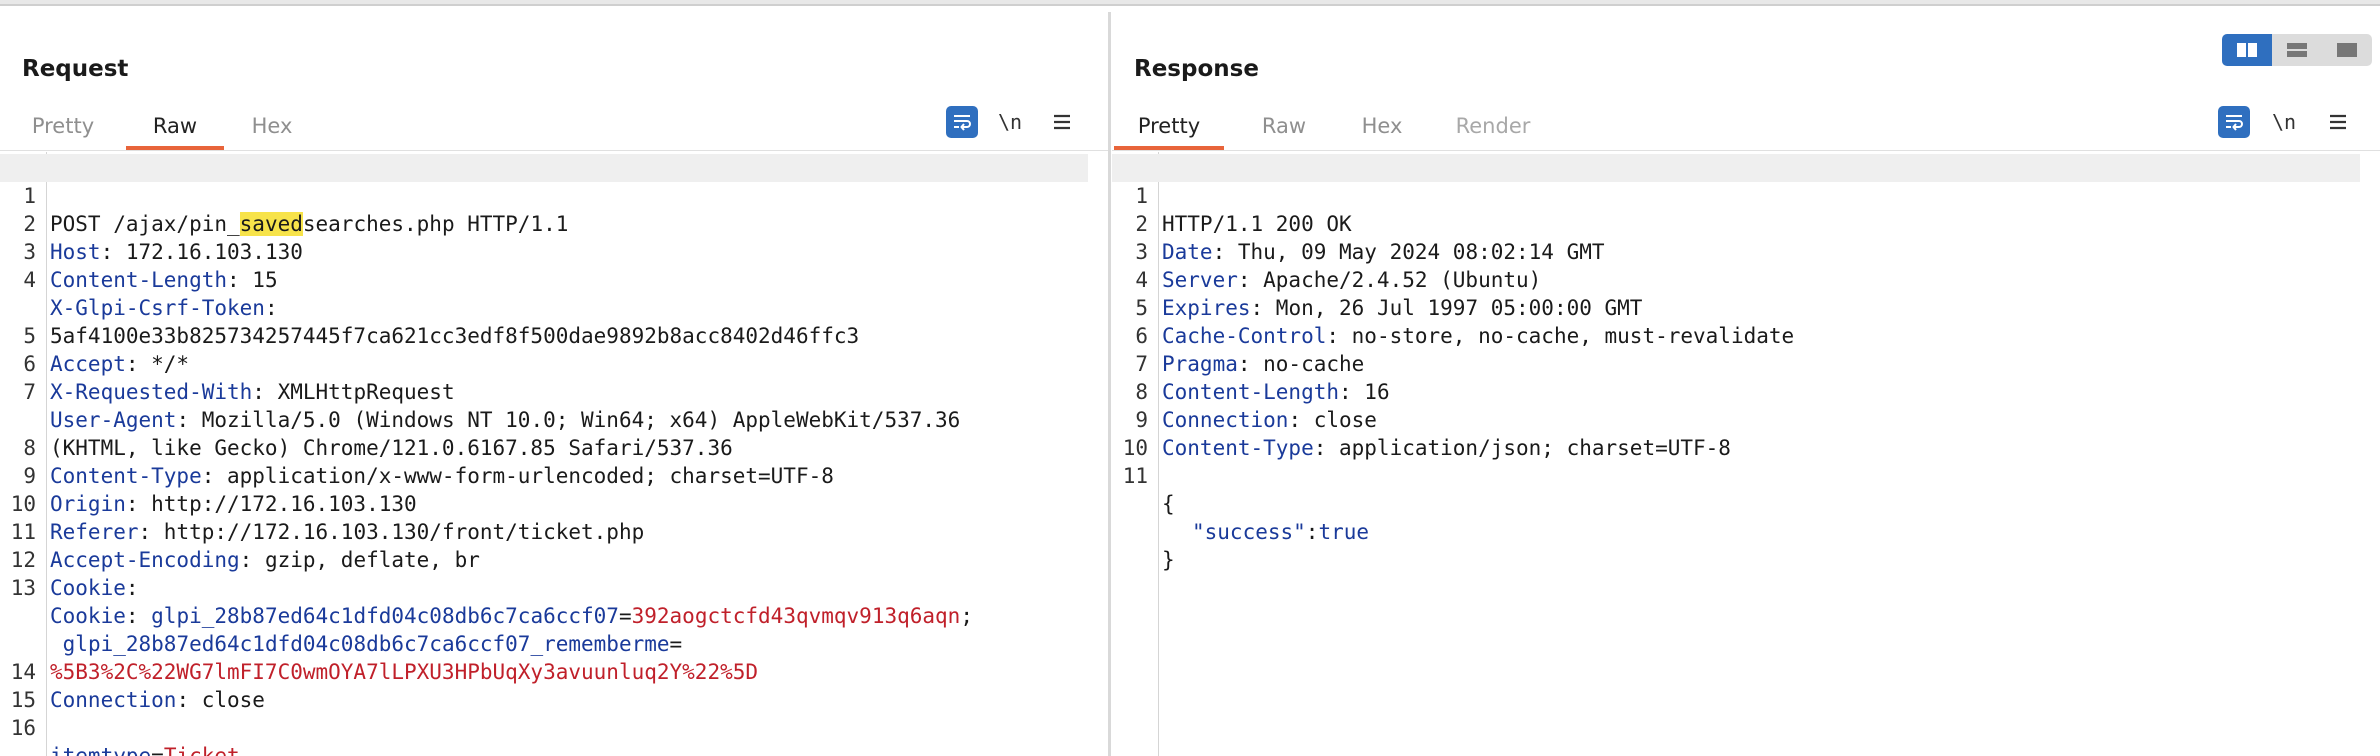  I want to click on request-tabs: Pretty Raw Hex, so click(554, 125).